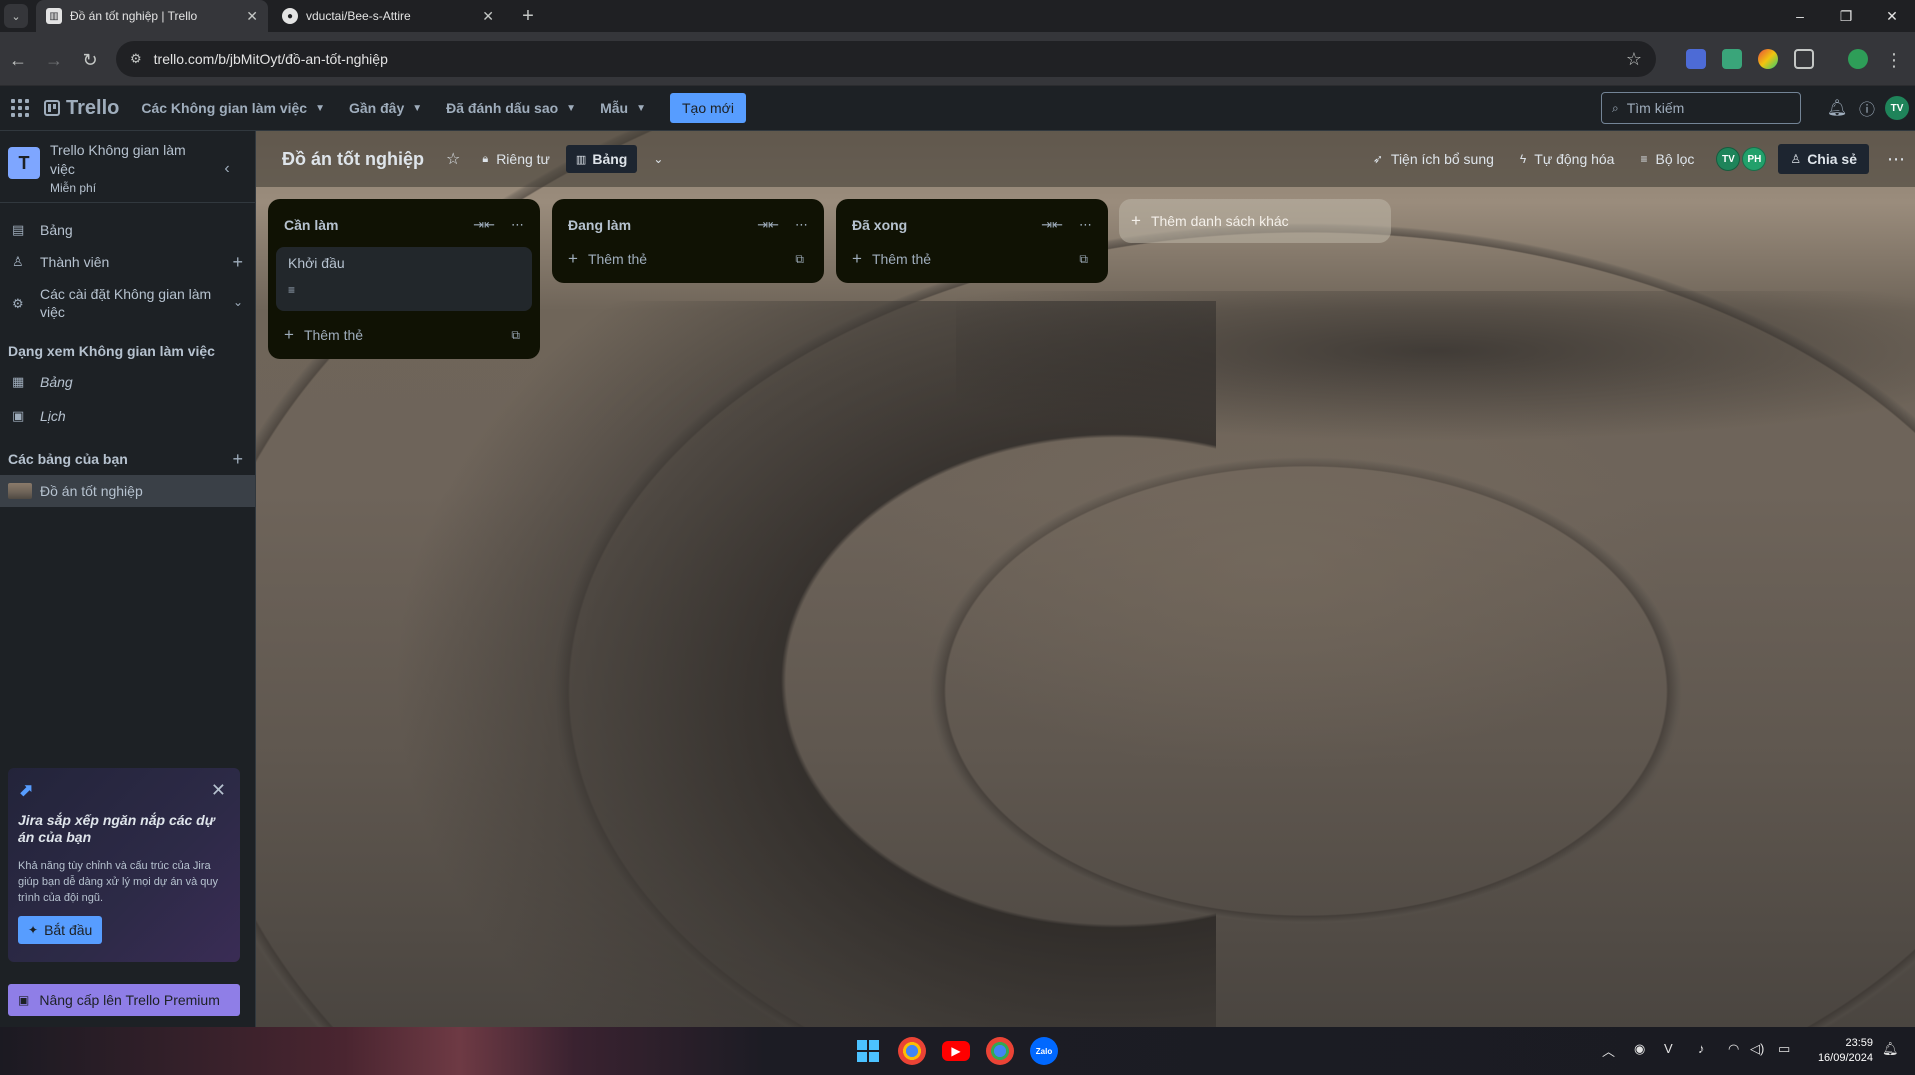  Describe the element at coordinates (127, 382) in the screenshot. I see `sidebar-view-table: ▦ Bảng` at that location.